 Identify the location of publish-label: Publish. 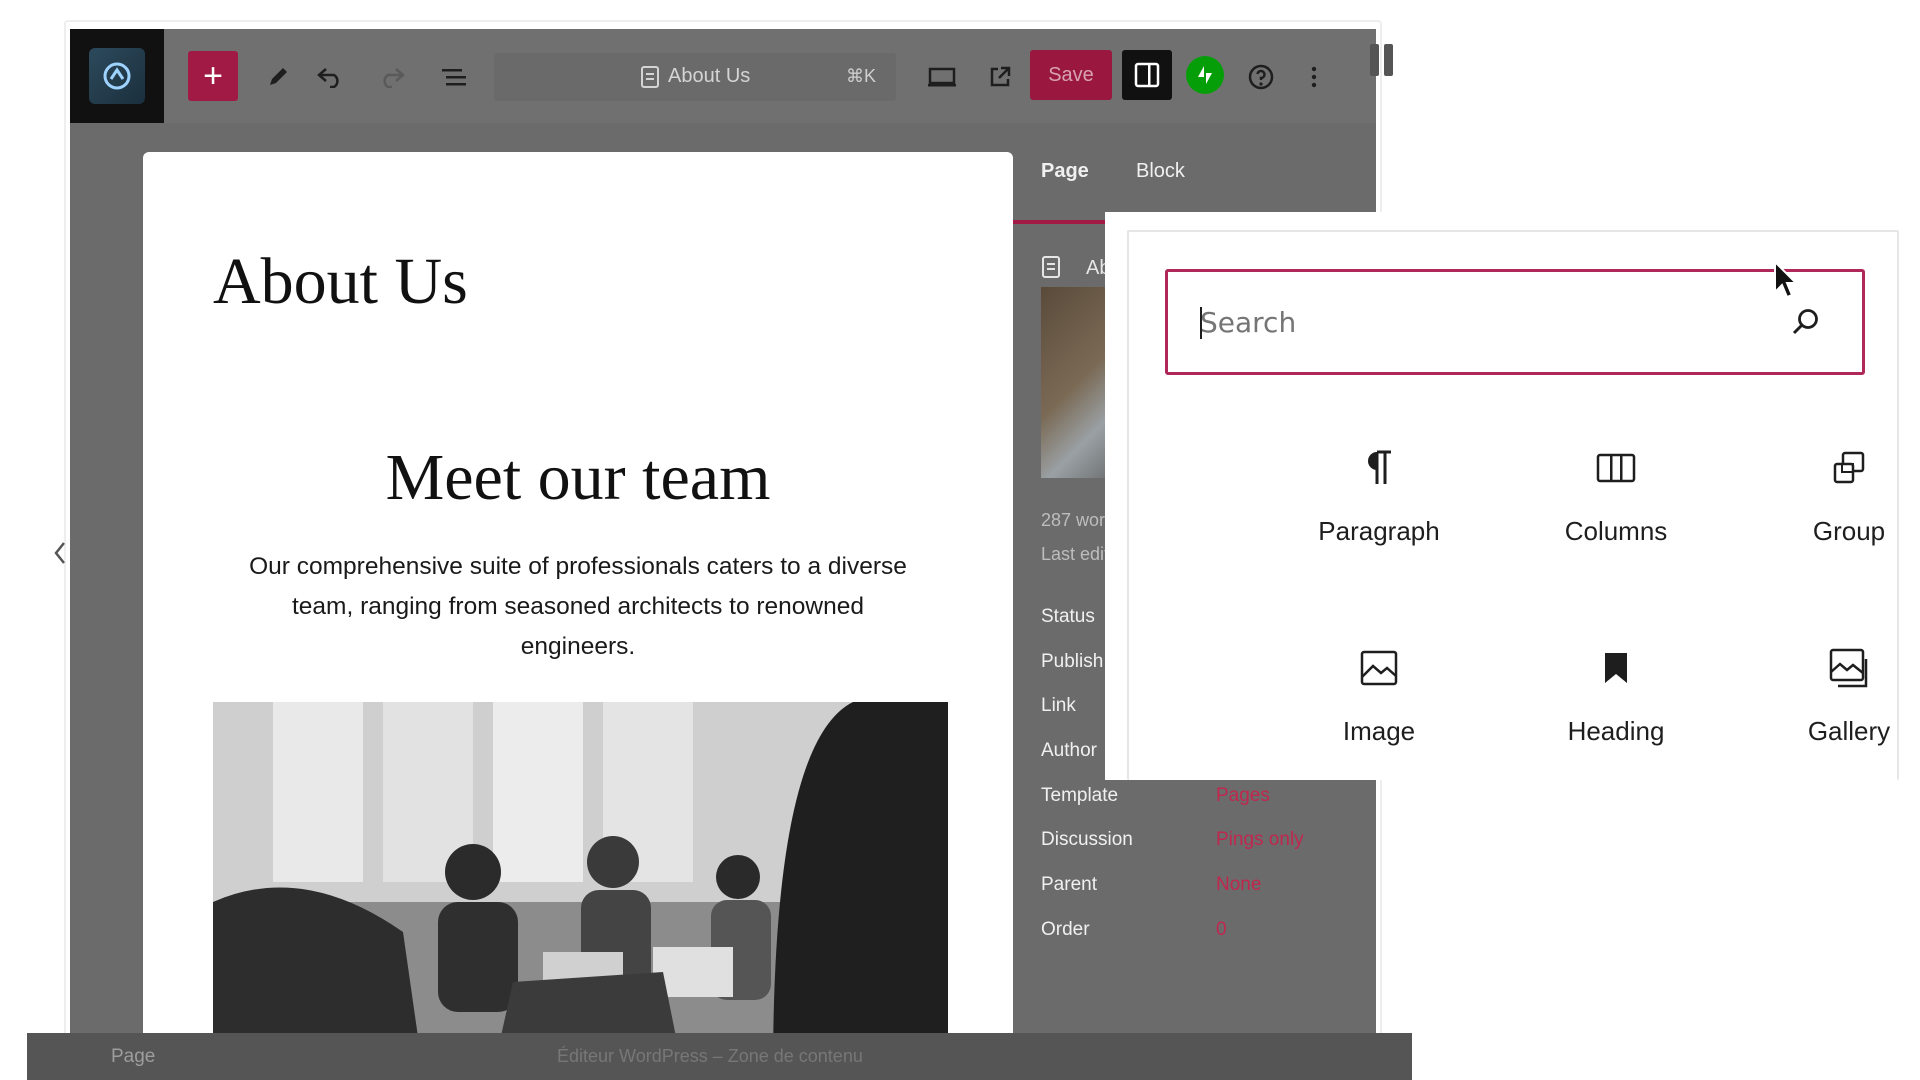
(1072, 661).